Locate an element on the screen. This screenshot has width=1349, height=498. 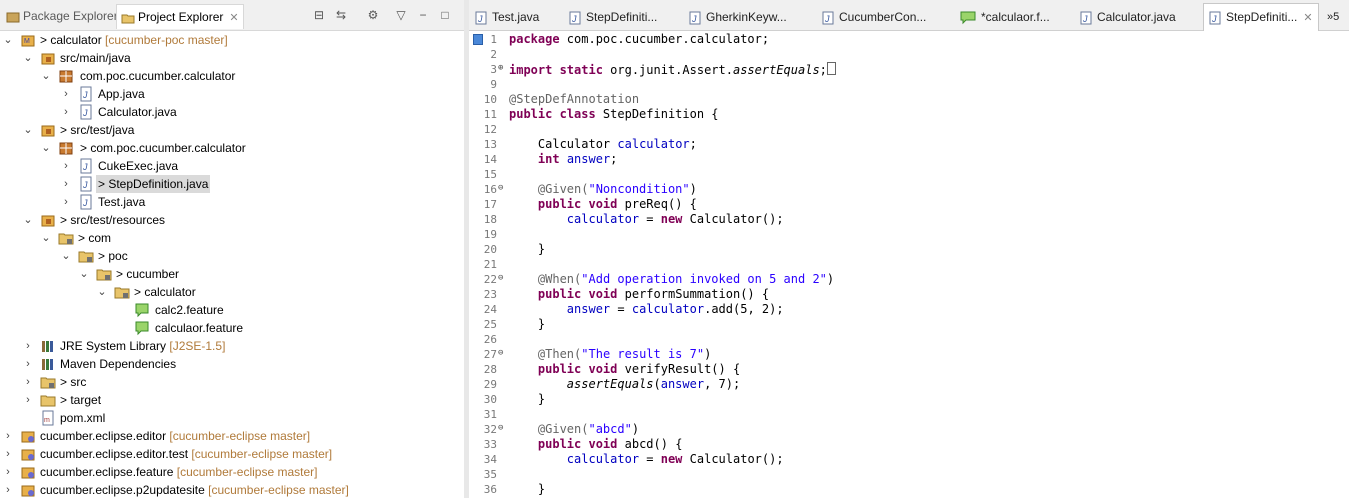
tree-item-com: ⌄ > com is located at coordinates (232, 238).